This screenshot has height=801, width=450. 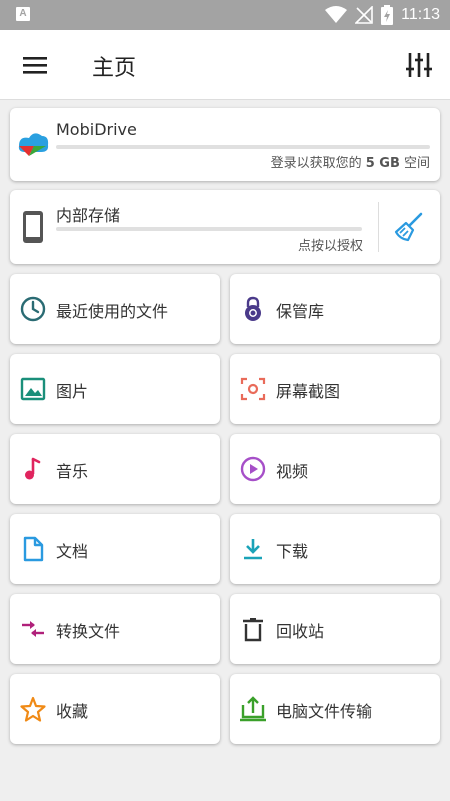 I want to click on storage-subtitle: 点按以授权, so click(x=330, y=246).